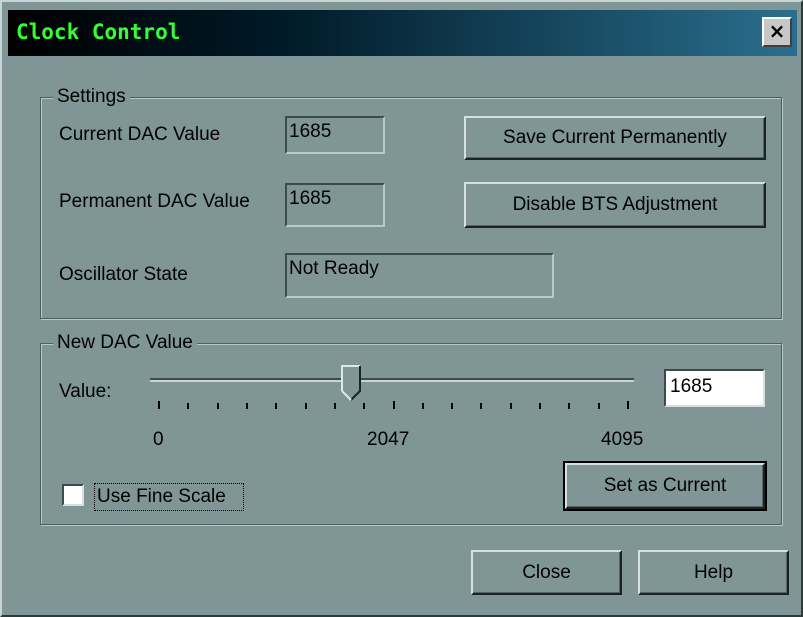  Describe the element at coordinates (777, 32) in the screenshot. I see `close-icon: ×` at that location.